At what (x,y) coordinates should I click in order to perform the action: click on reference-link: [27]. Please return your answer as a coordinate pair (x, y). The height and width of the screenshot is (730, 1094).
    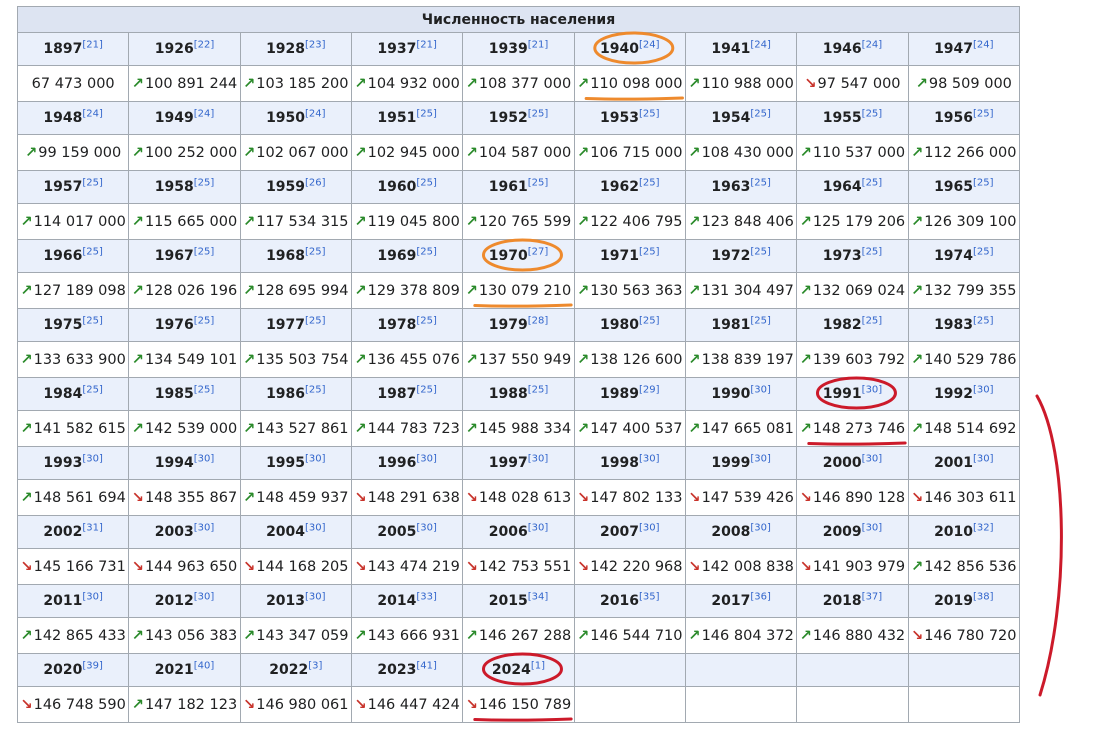
    Looking at the image, I should click on (538, 251).